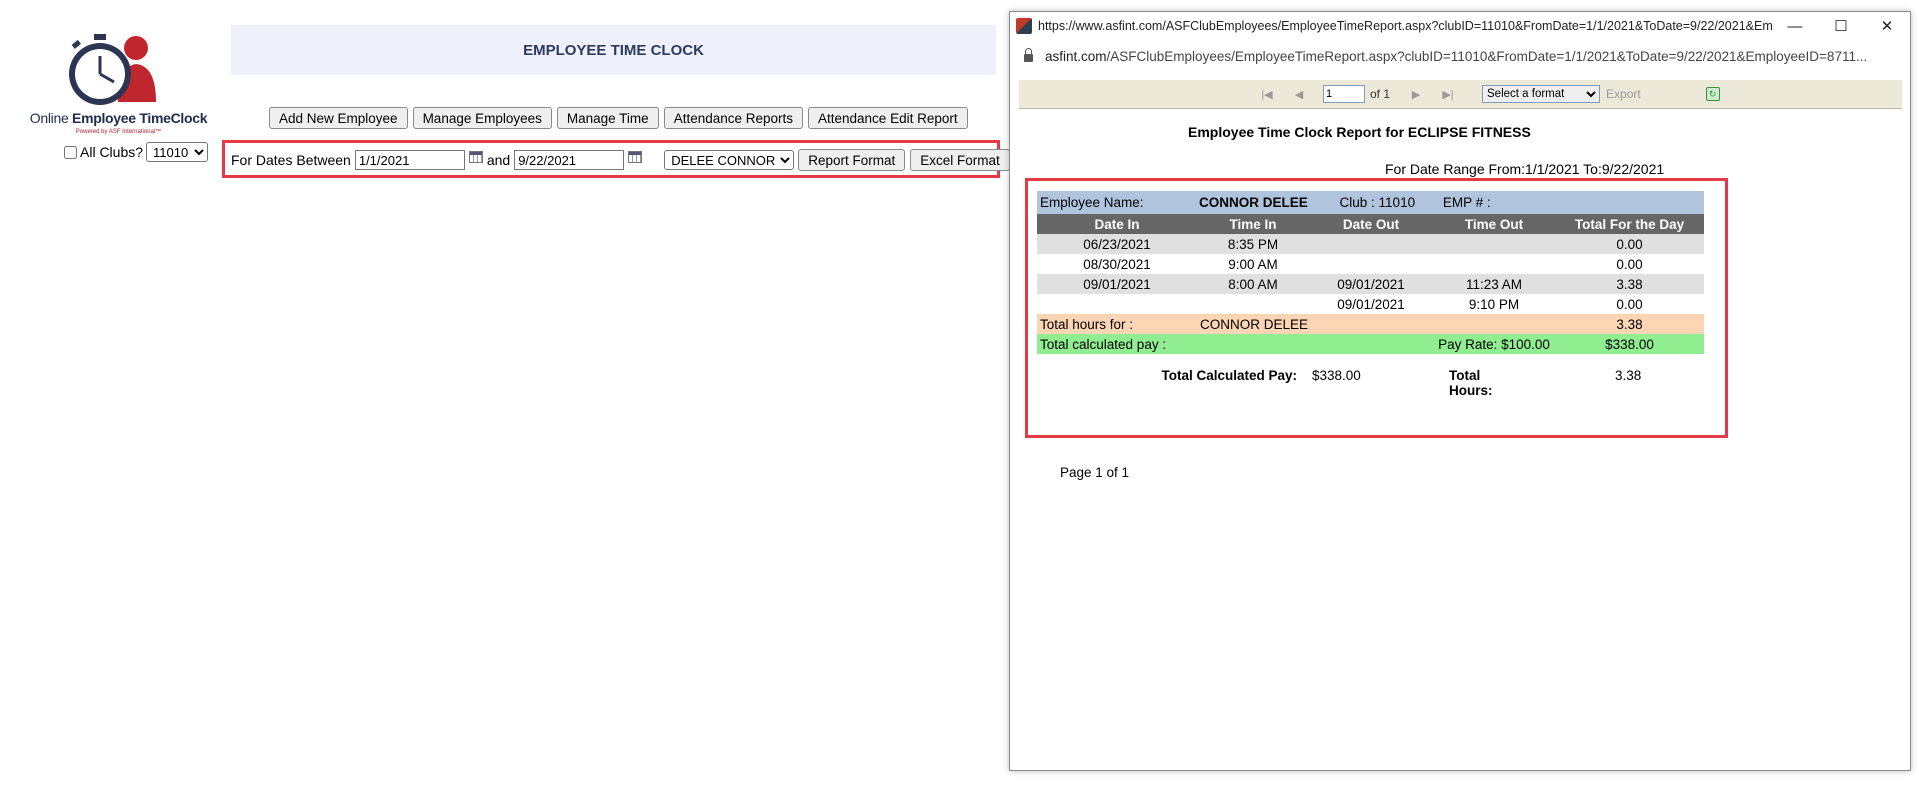  What do you see at coordinates (1370, 324) in the screenshot?
I see `total-hours-row: Total hours for : CONNOR DELEE 3.38` at bounding box center [1370, 324].